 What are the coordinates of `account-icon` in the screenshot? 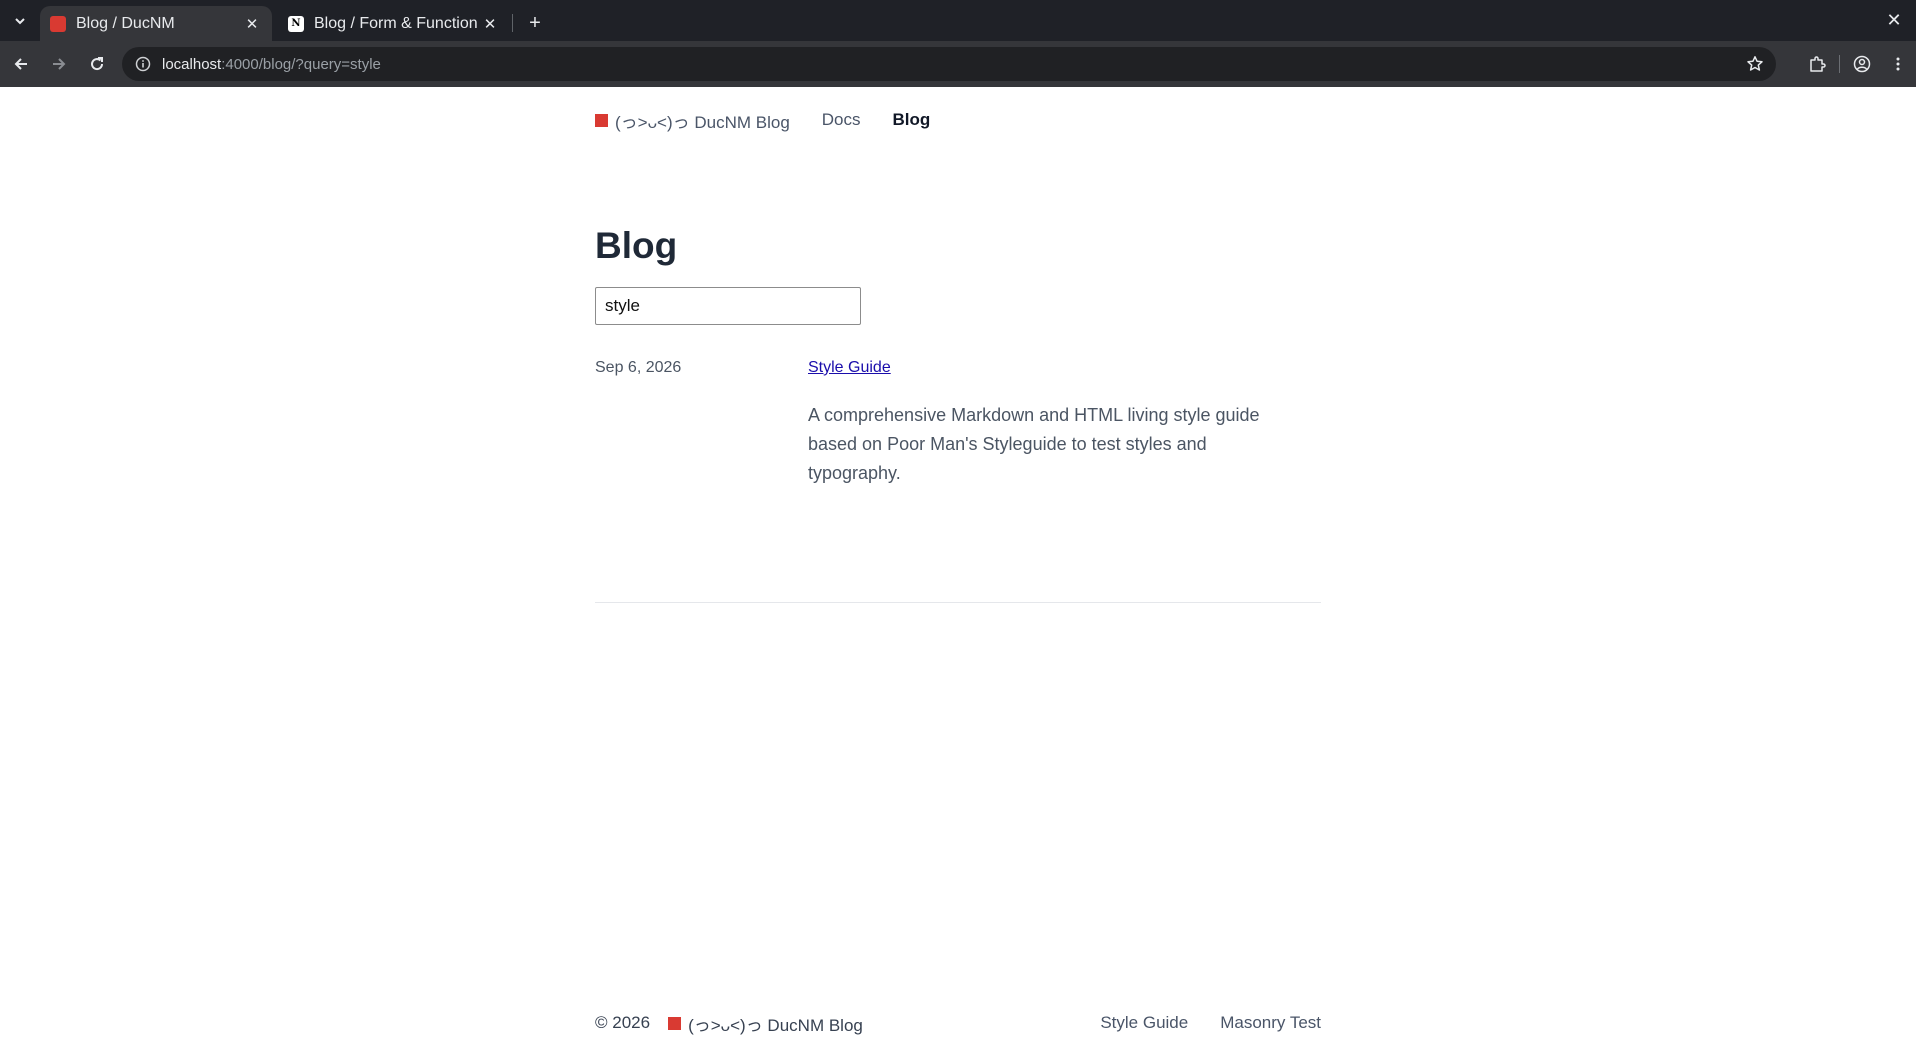 It's located at (1862, 64).